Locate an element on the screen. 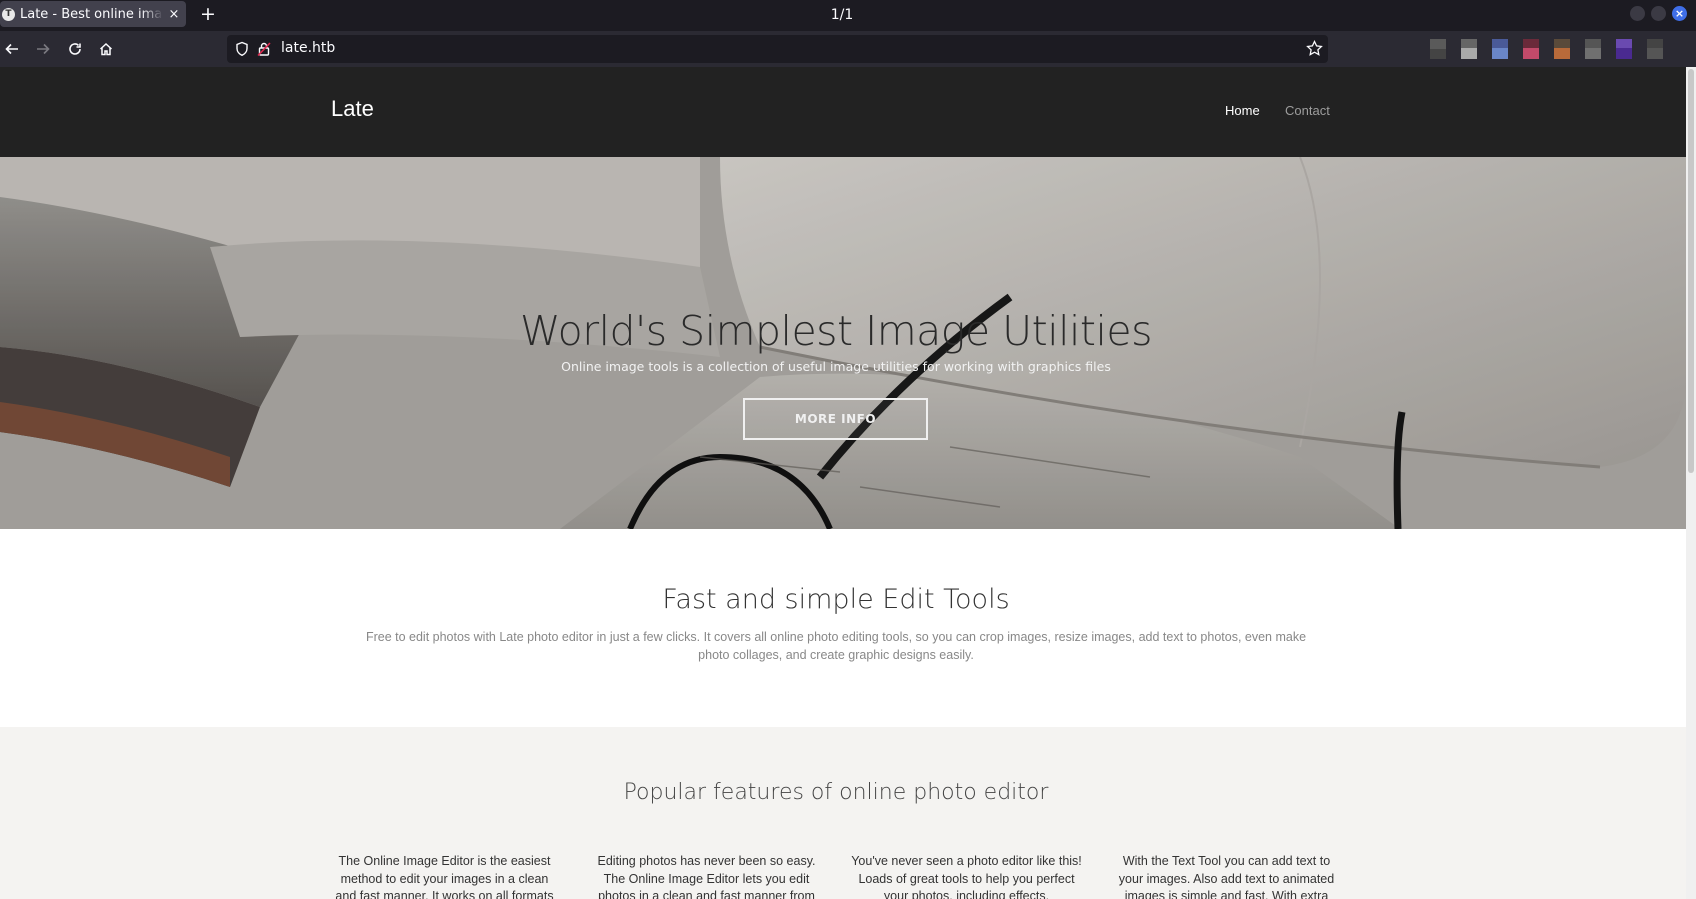 The width and height of the screenshot is (1696, 899). browser-navbar: late.htb is located at coordinates (848, 49).